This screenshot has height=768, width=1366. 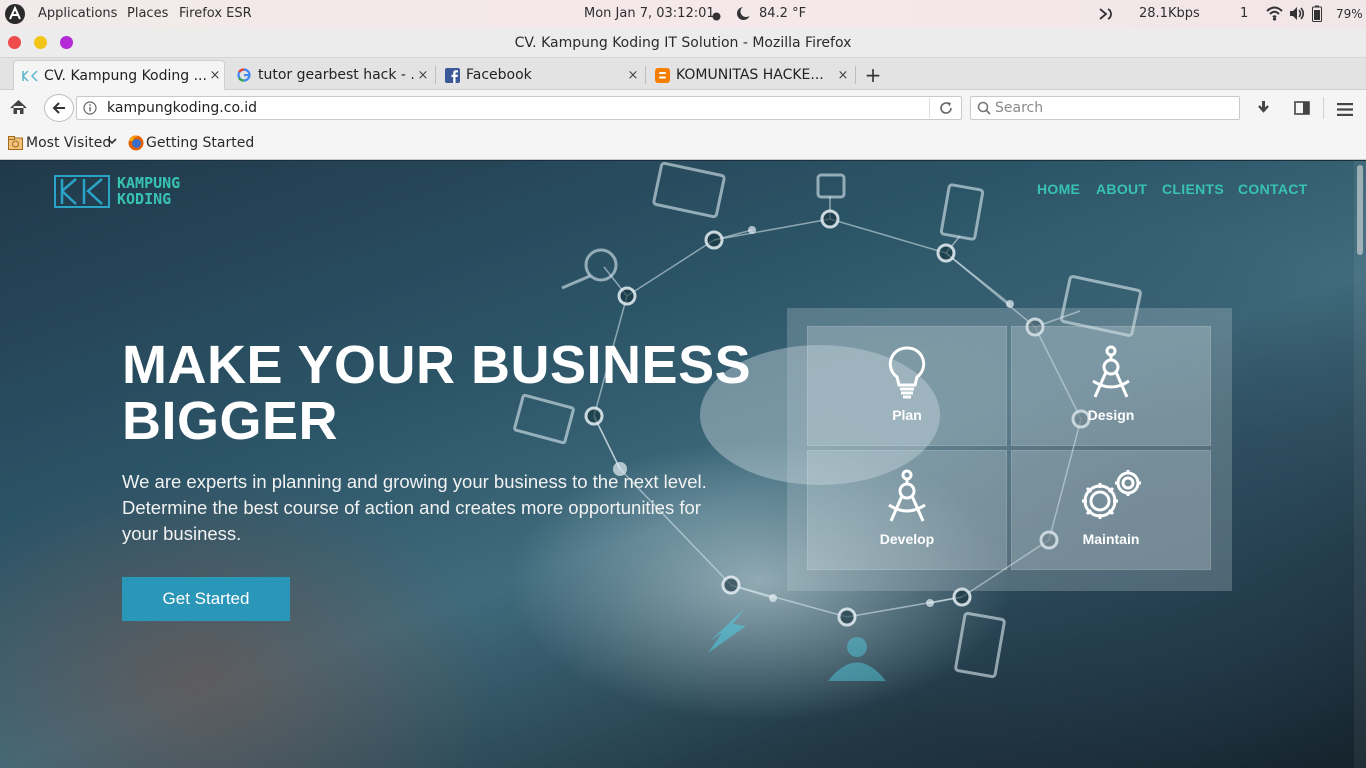 I want to click on back-button, so click(x=59, y=108).